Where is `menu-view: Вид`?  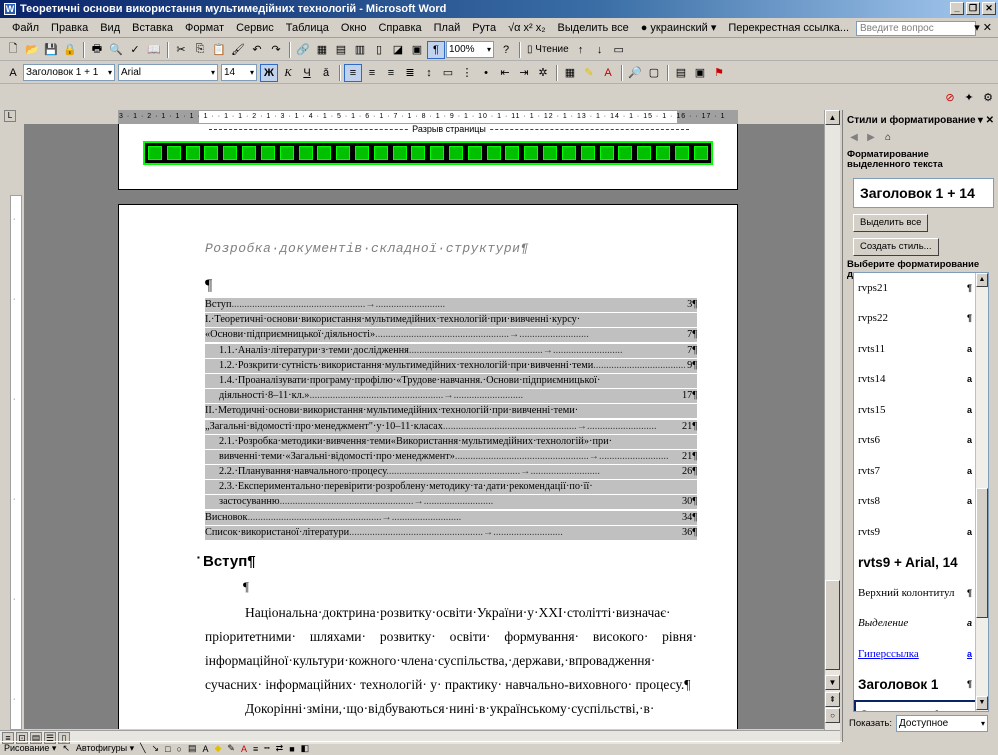
menu-view: Вид is located at coordinates (110, 28).